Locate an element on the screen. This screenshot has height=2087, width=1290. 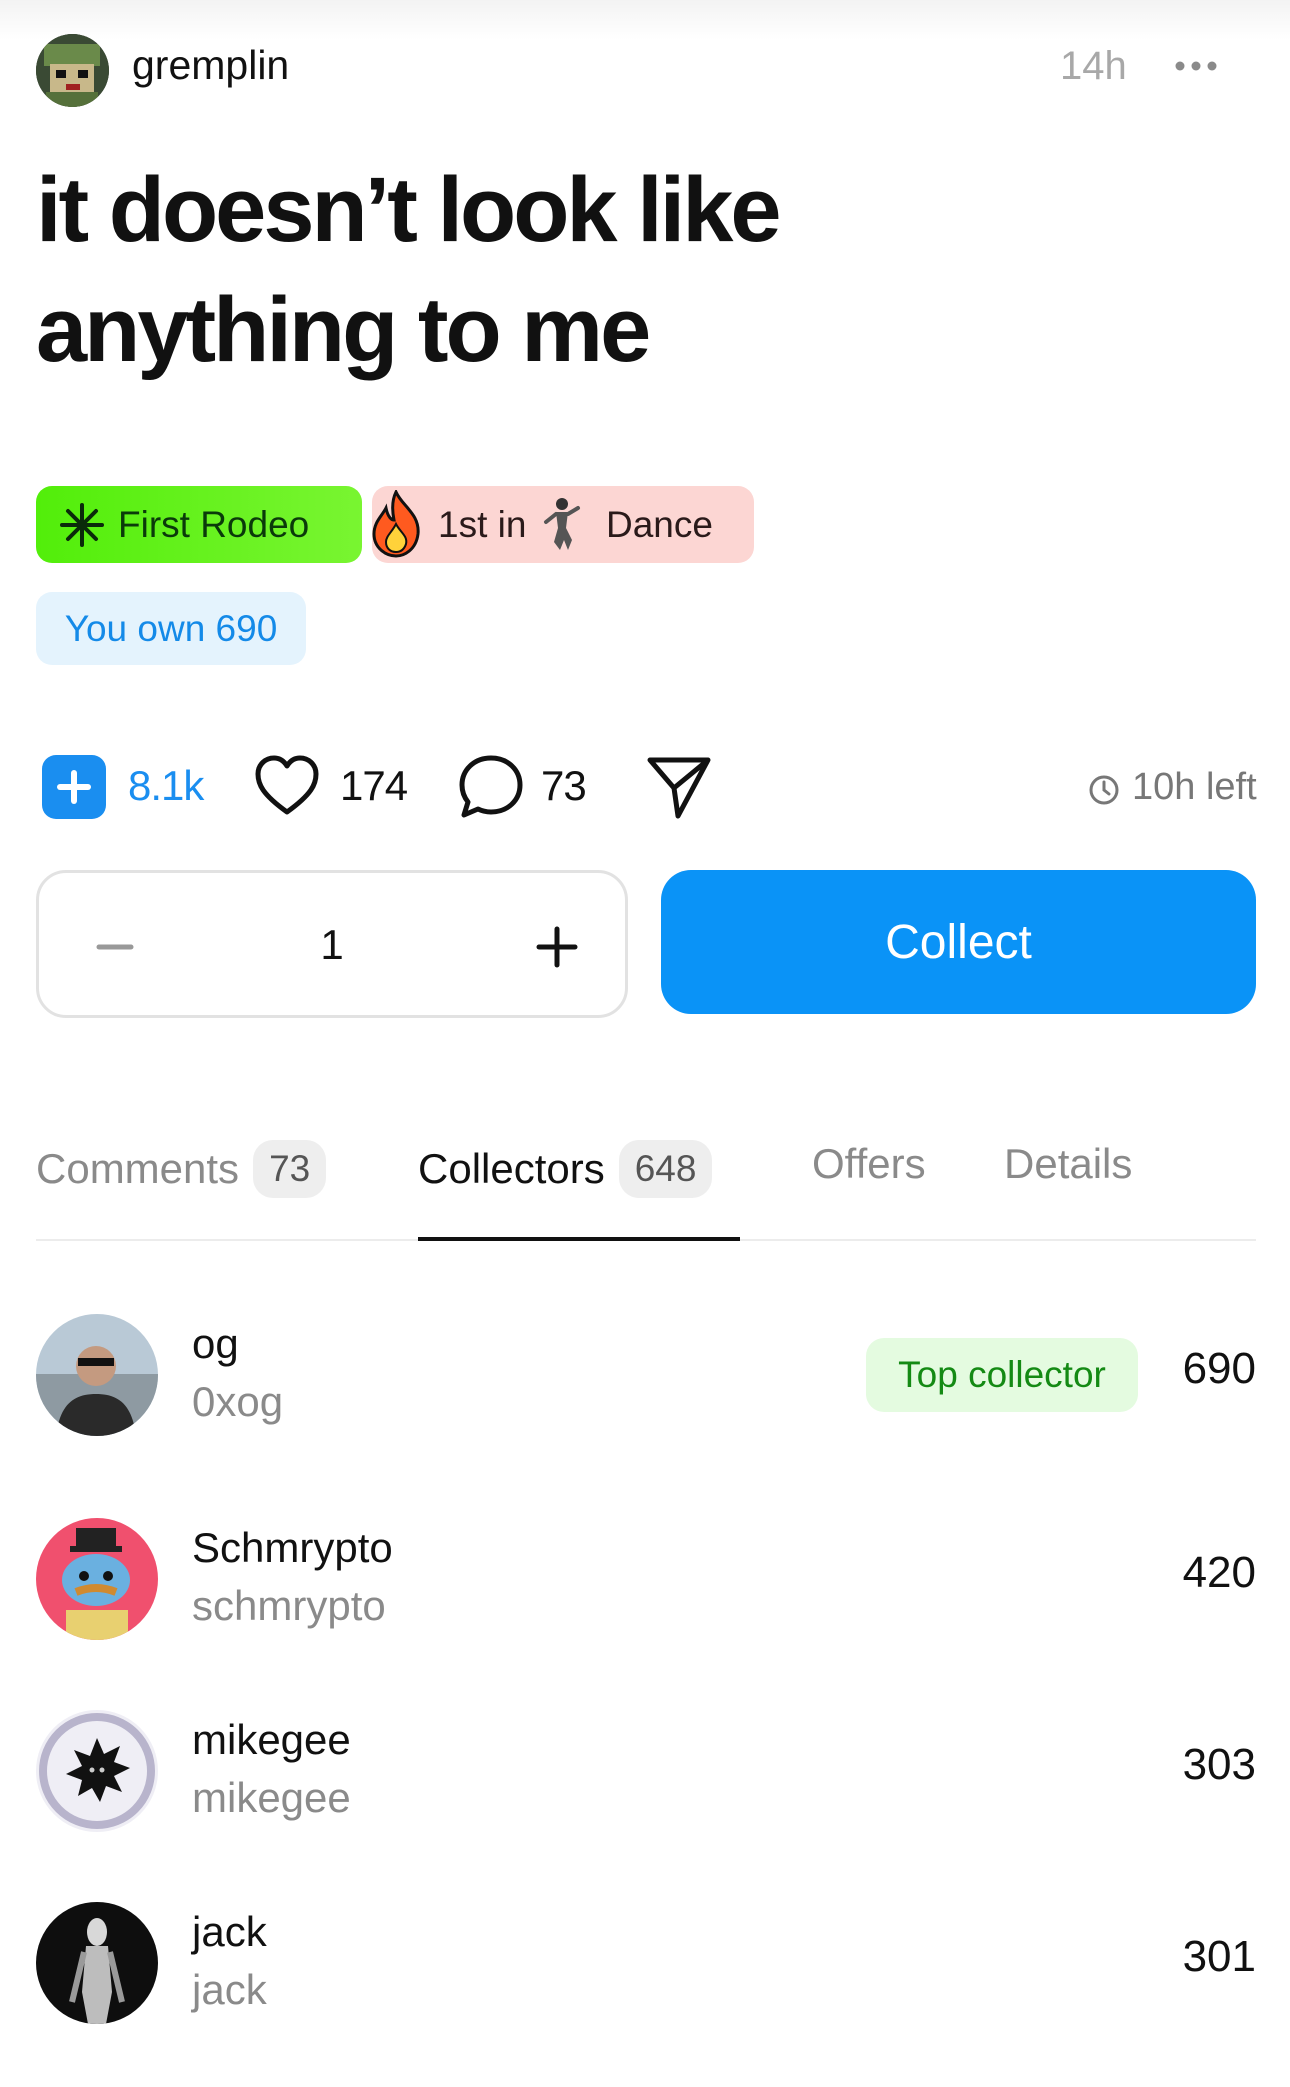
author-avatar is located at coordinates (72, 70).